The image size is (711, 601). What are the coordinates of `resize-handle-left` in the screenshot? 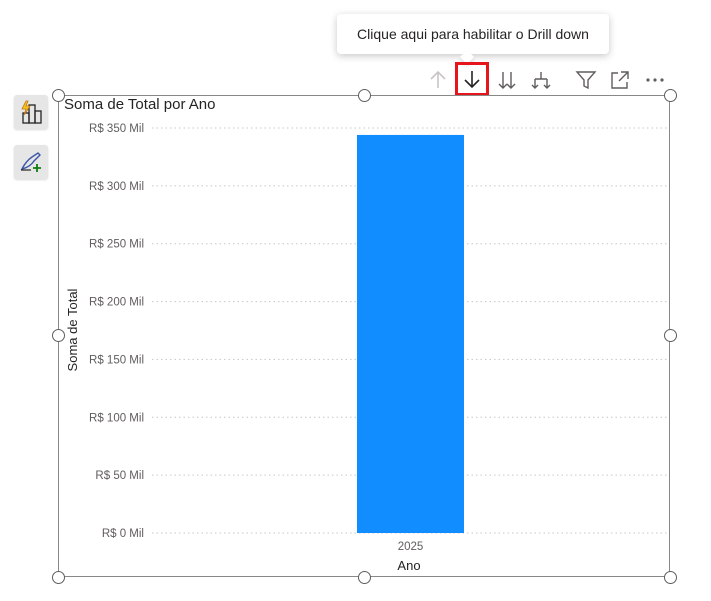 It's located at (58, 335).